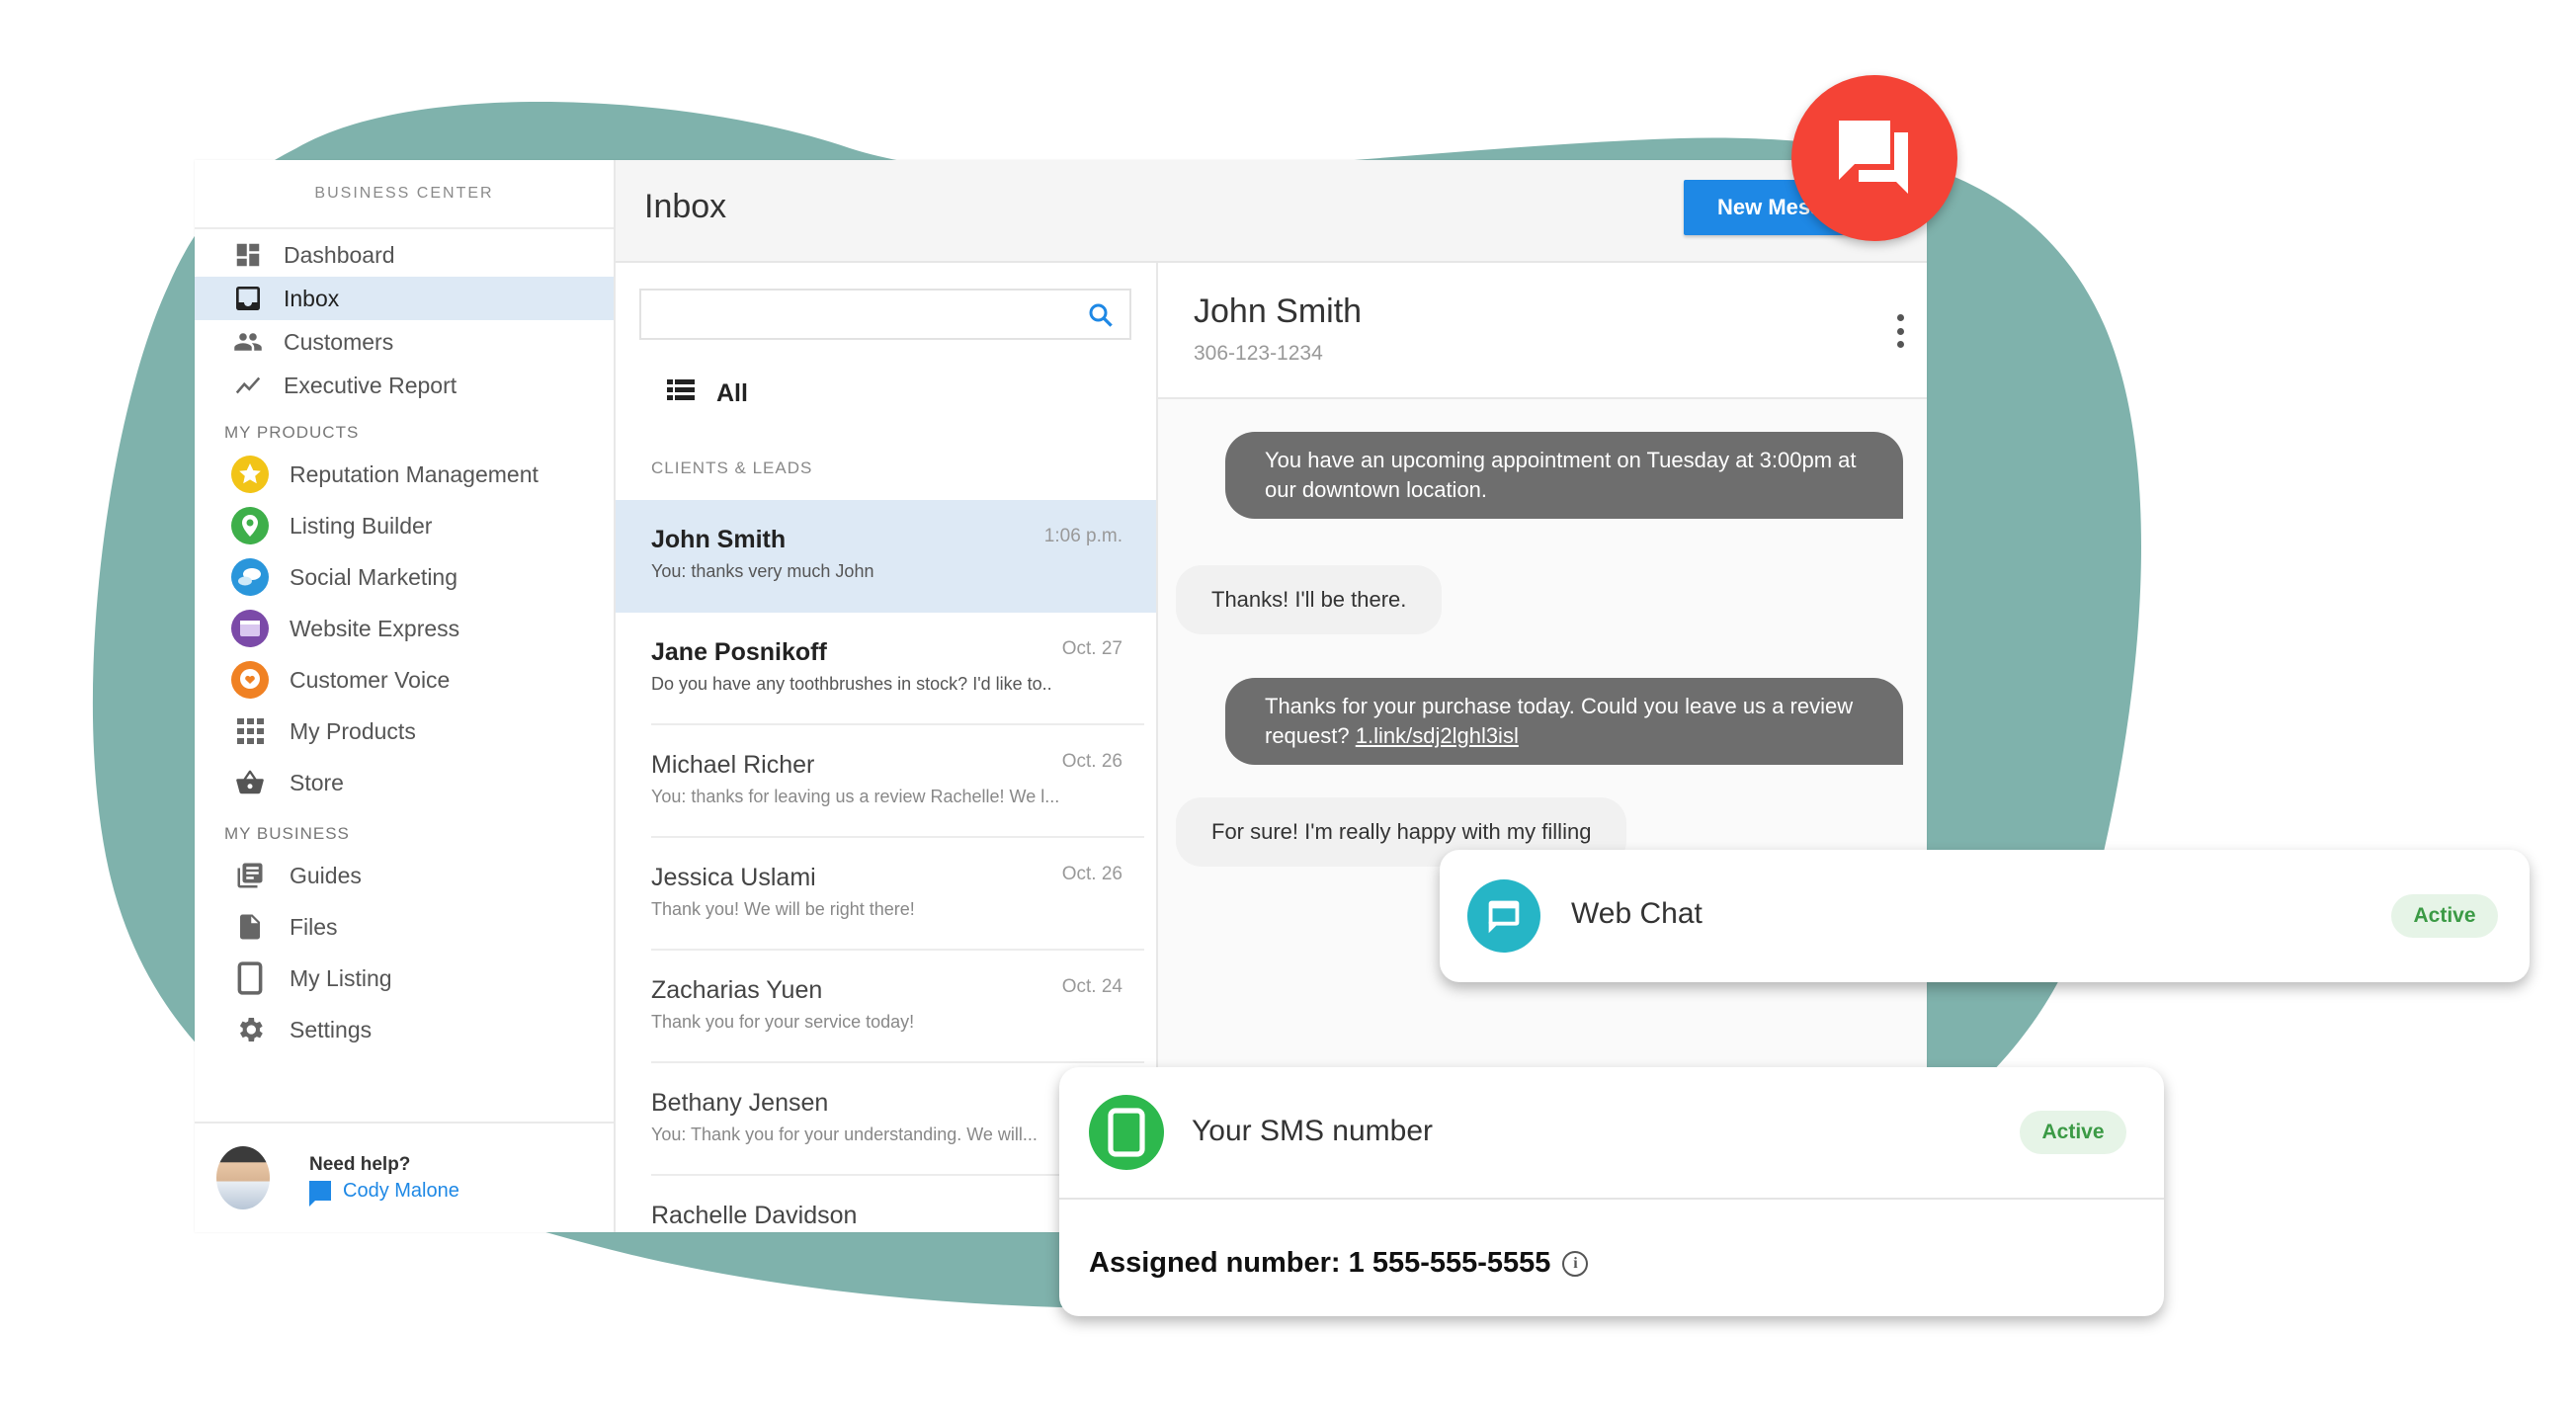 Image resolution: width=2576 pixels, height=1416 pixels. I want to click on sidebar-item-label: Customers, so click(339, 341).